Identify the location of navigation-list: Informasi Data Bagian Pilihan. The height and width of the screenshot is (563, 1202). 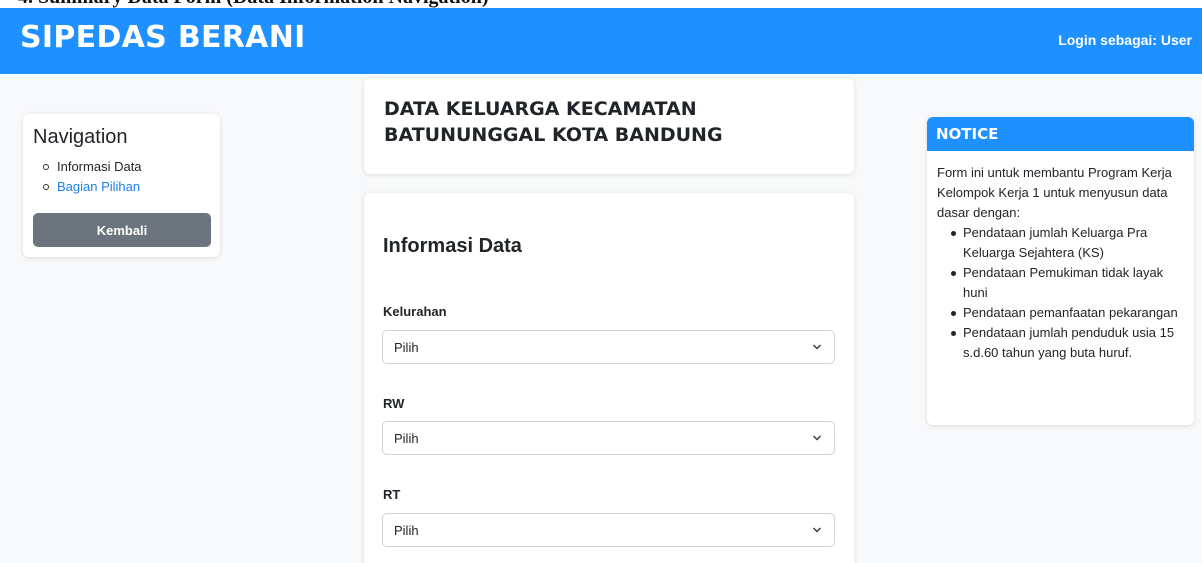
(126, 177).